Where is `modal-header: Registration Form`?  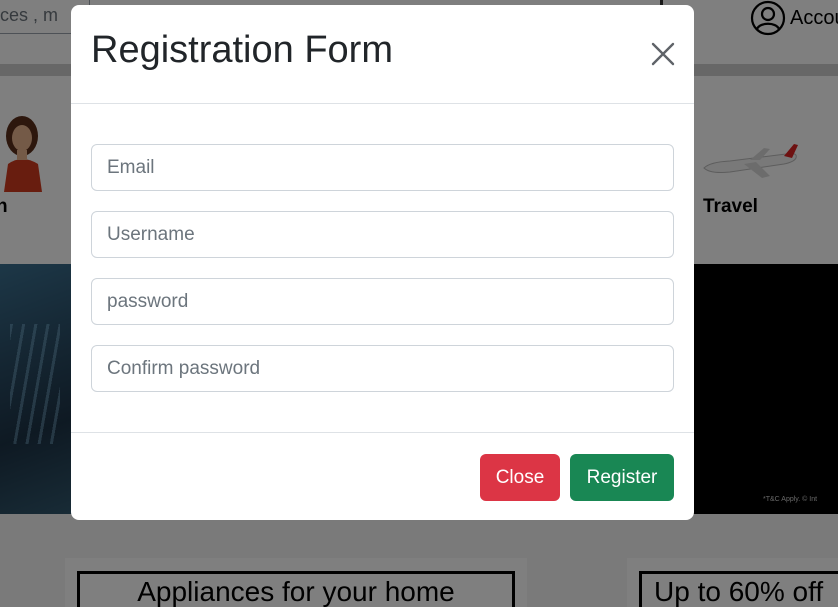 modal-header: Registration Form is located at coordinates (382, 54).